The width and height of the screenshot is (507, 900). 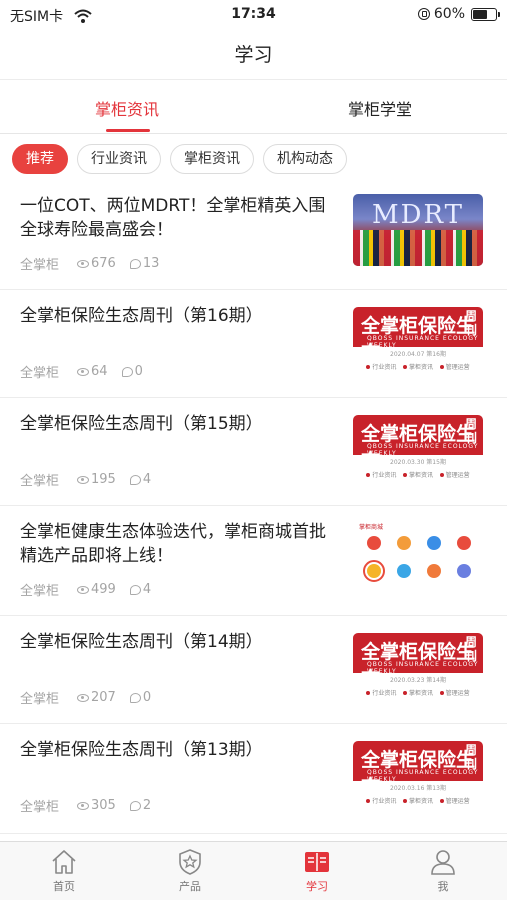 I want to click on article-title: 全掌柜保险生态周刊（第15期）, so click(x=141, y=424).